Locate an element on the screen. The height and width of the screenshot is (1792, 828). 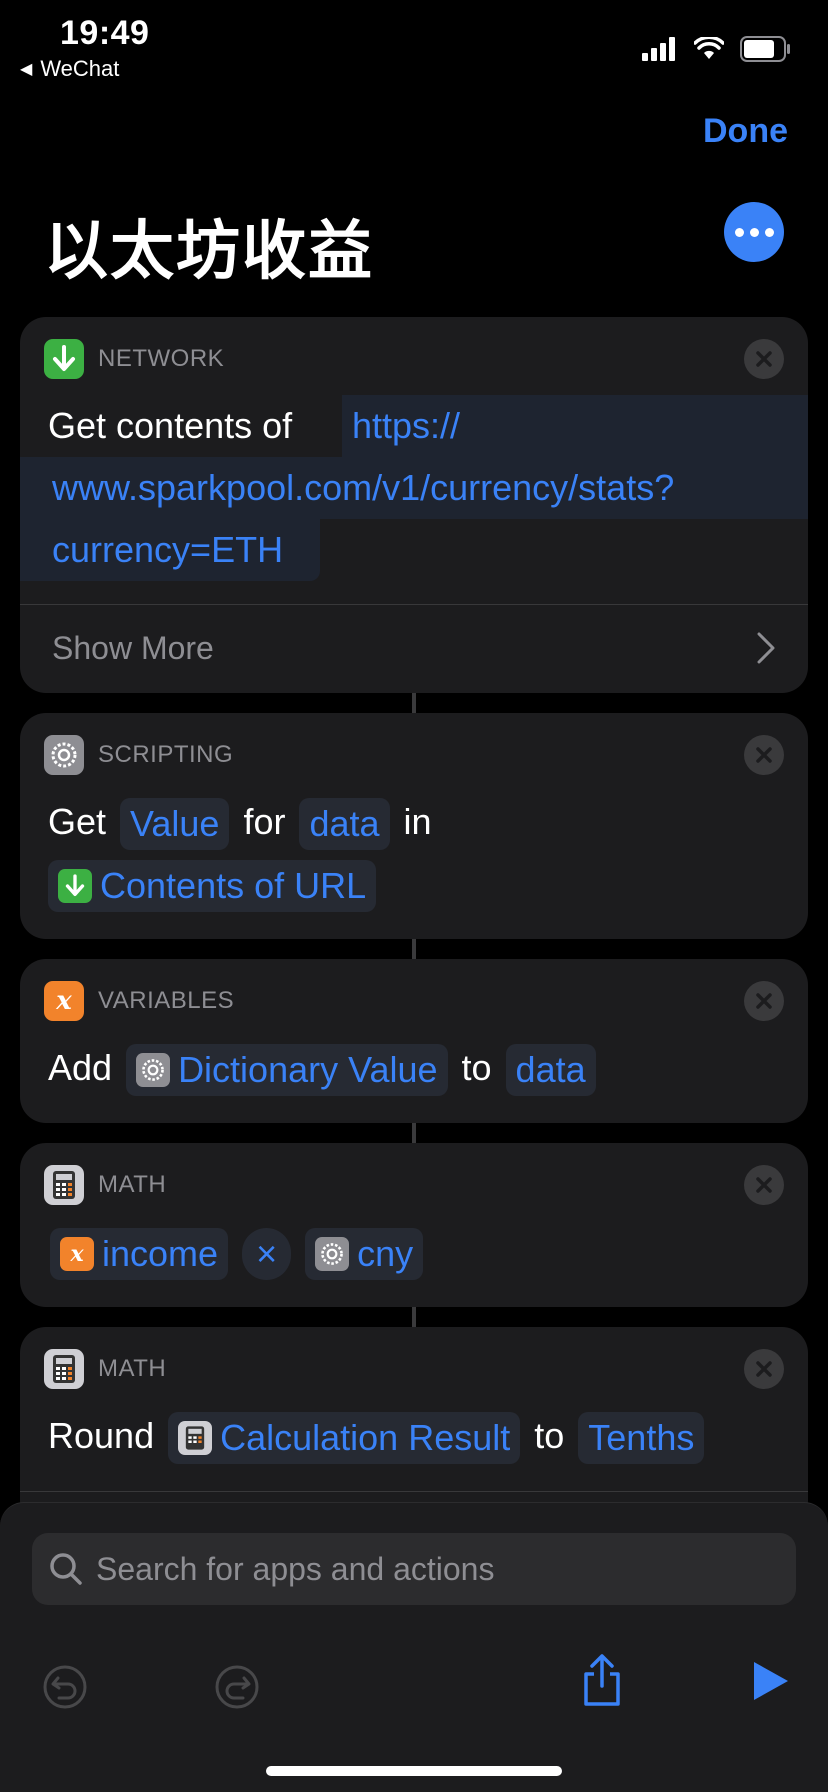
variable-token: cny is located at coordinates (364, 1254).